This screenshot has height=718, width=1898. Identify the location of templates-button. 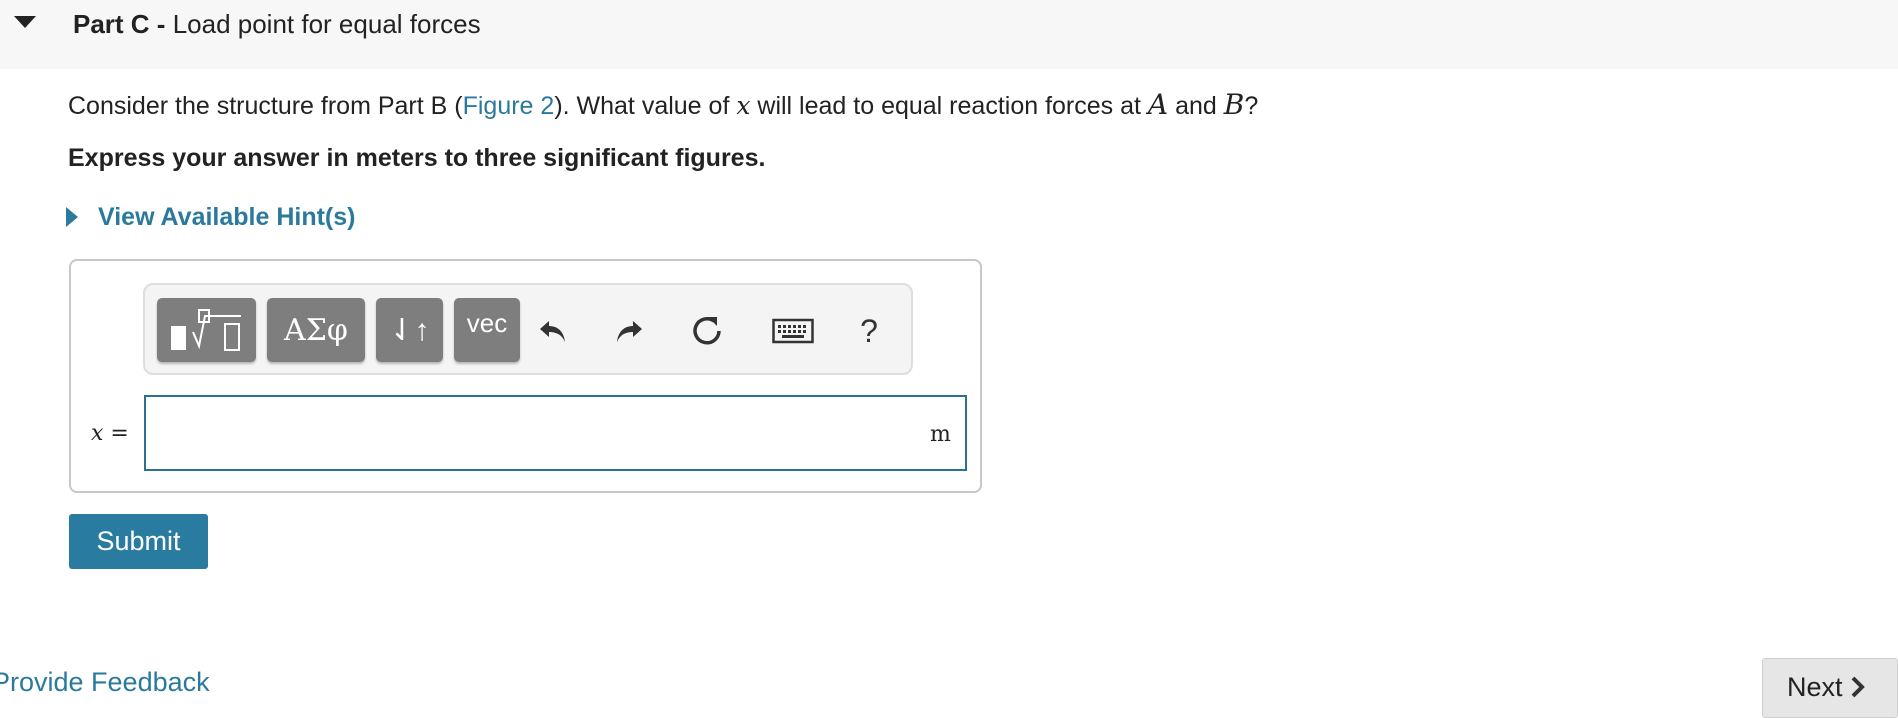
(206, 330).